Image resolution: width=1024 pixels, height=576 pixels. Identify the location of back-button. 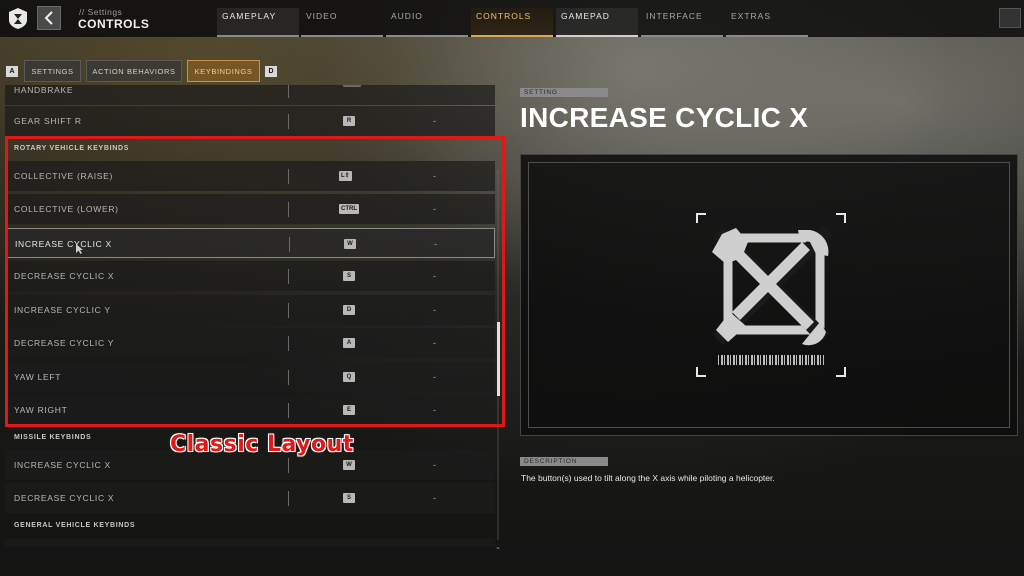
(49, 18).